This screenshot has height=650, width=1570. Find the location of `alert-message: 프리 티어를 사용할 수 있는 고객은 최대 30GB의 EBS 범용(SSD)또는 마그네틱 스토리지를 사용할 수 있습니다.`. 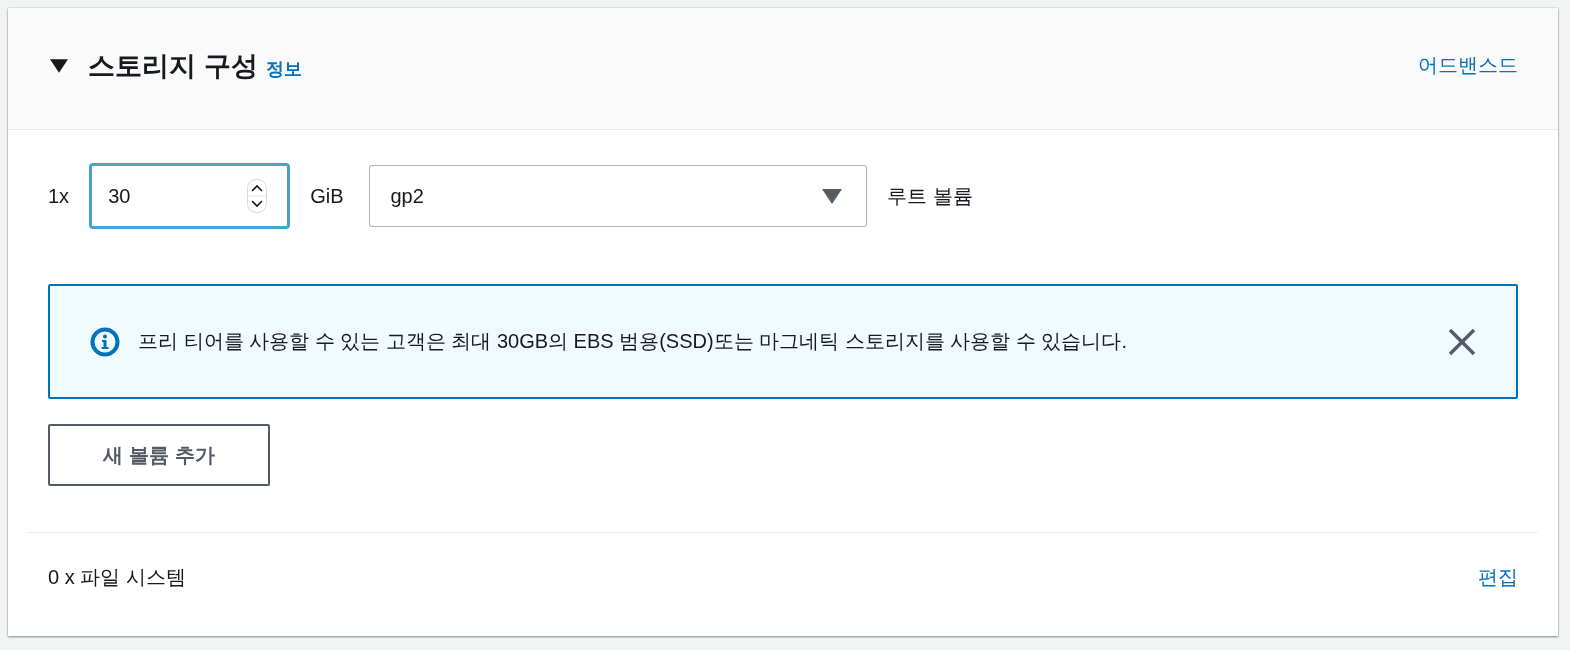

alert-message: 프리 티어를 사용할 수 있는 고객은 최대 30GB의 EBS 범용(SSD)또는 마그네틱 스토리지를 사용할 수 있습니다. is located at coordinates (632, 341).